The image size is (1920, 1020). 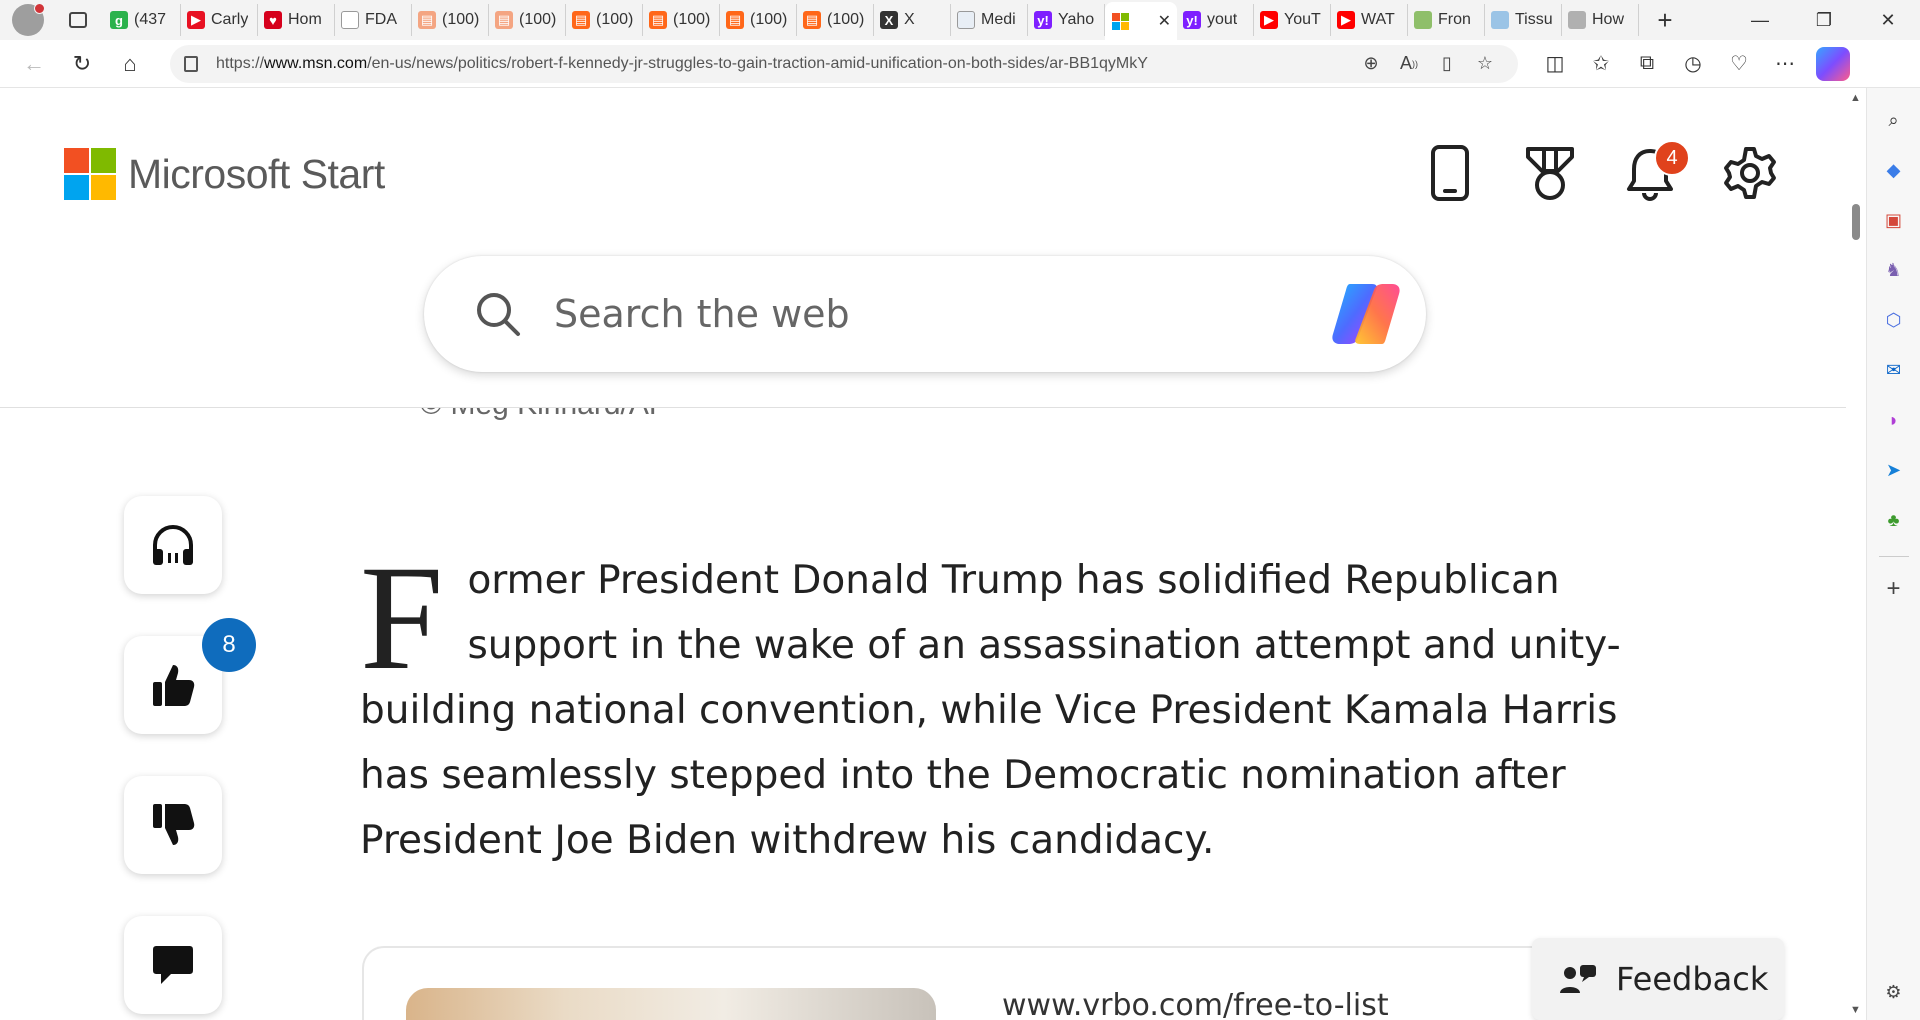 I want to click on zoom-icon: ⊕, so click(x=1371, y=64).